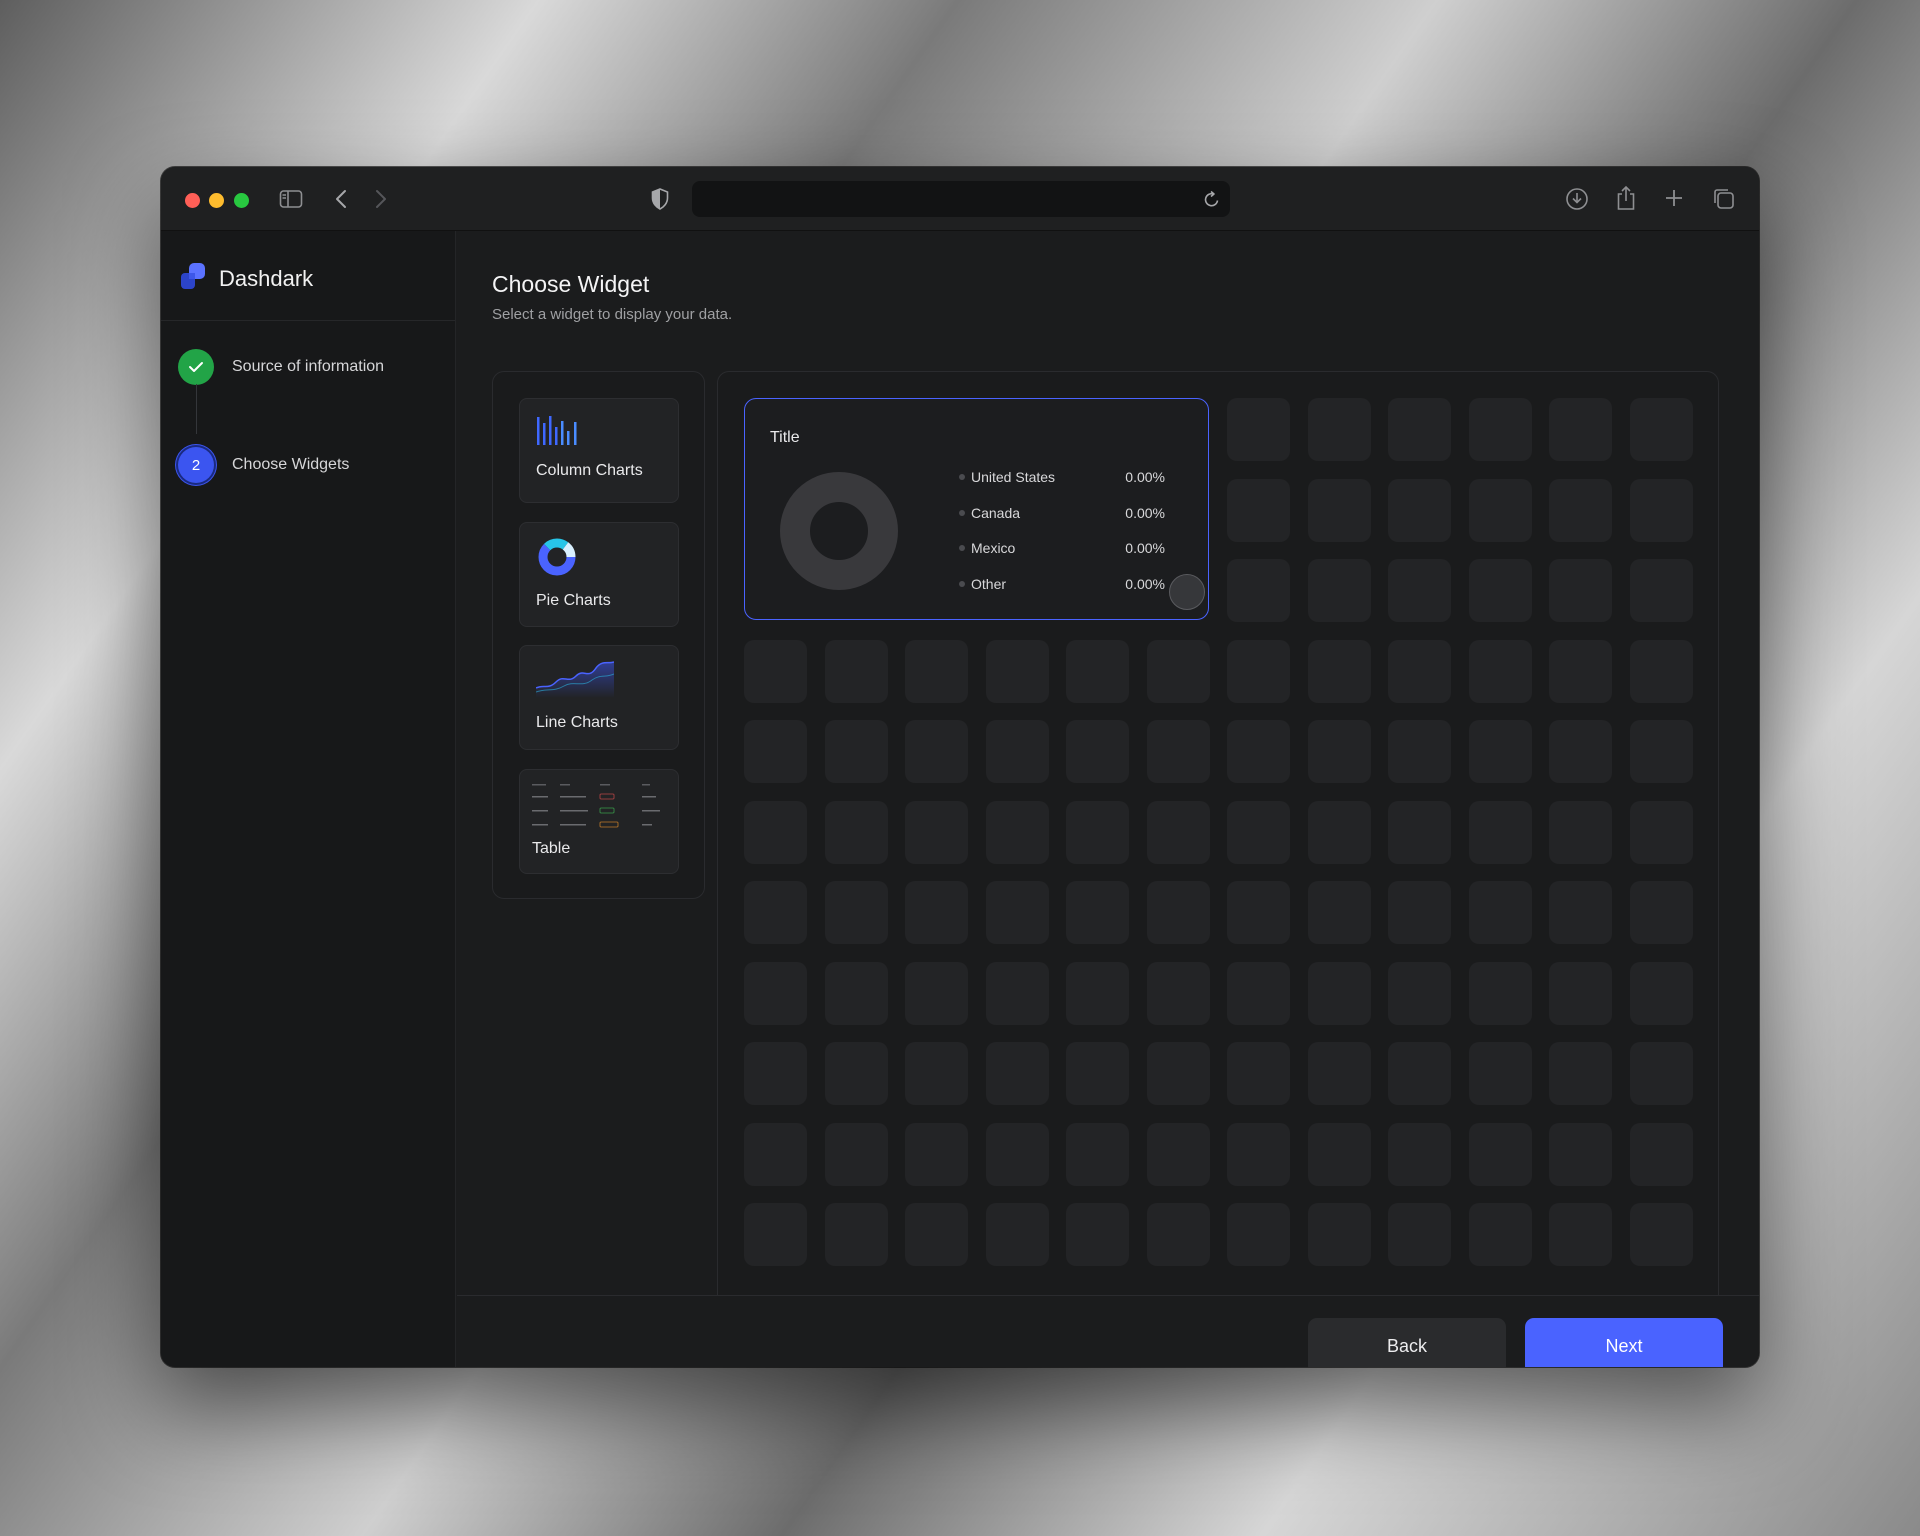 Image resolution: width=1920 pixels, height=1536 pixels. I want to click on next-button: Next, so click(1624, 1342).